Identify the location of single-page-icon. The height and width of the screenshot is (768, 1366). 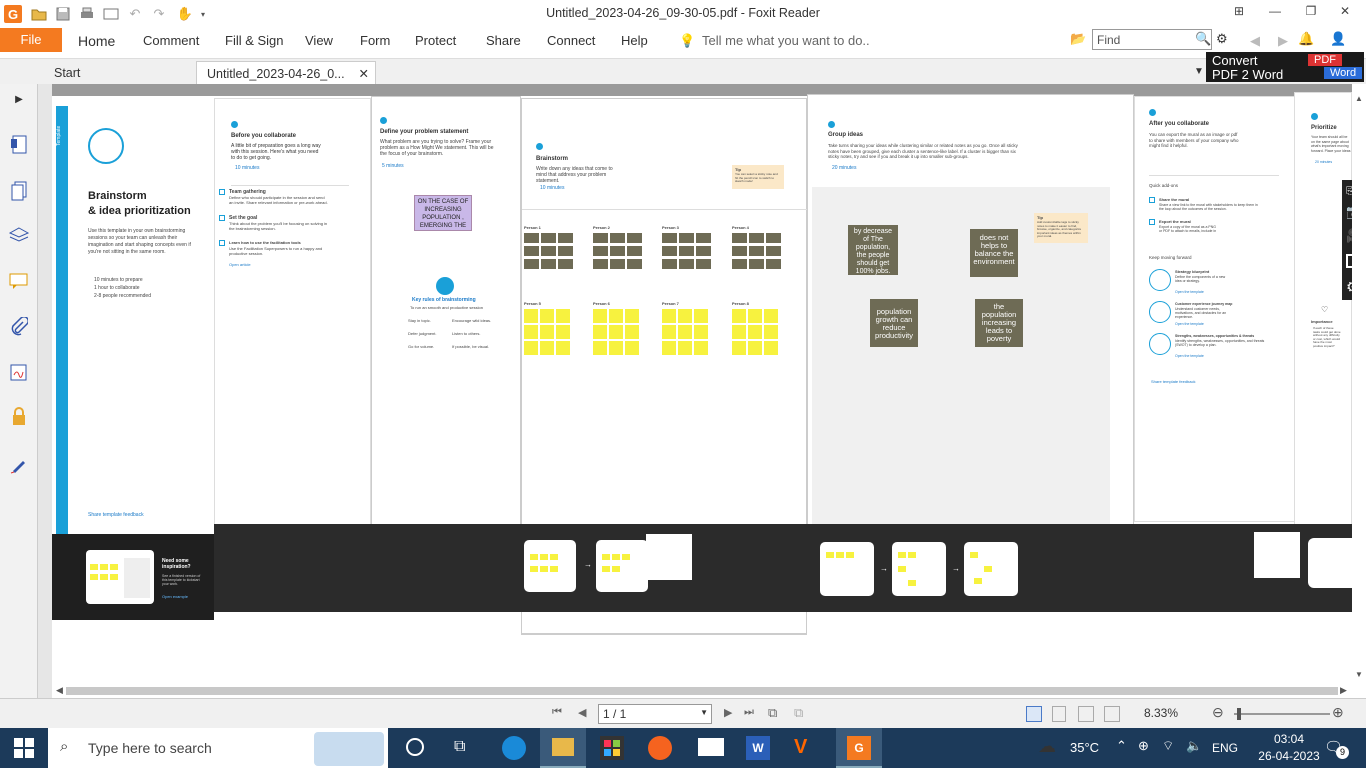
(1034, 714).